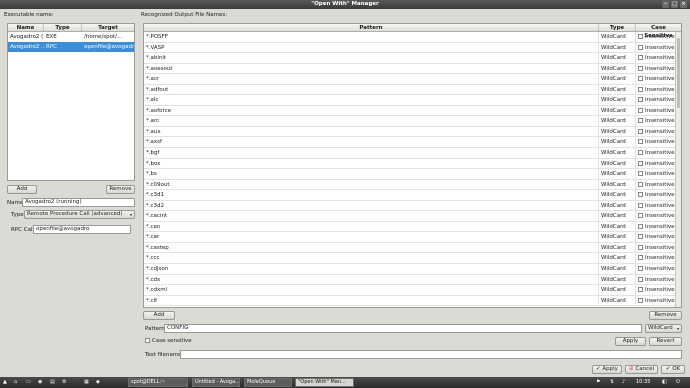 This screenshot has width=690, height=388. What do you see at coordinates (412, 79) in the screenshot?
I see `pattern-row: *.acr WildCard Insensitive` at bounding box center [412, 79].